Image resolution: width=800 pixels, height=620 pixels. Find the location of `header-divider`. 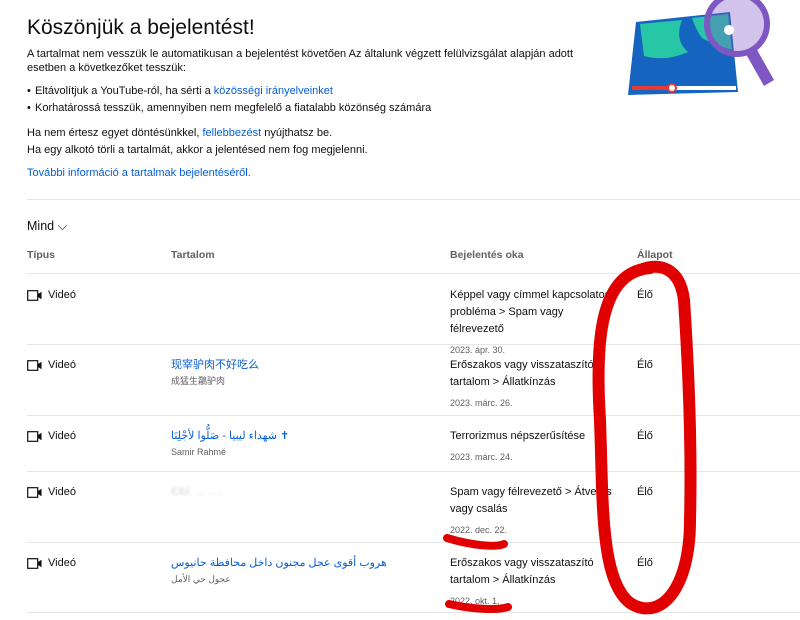

header-divider is located at coordinates (413, 273).